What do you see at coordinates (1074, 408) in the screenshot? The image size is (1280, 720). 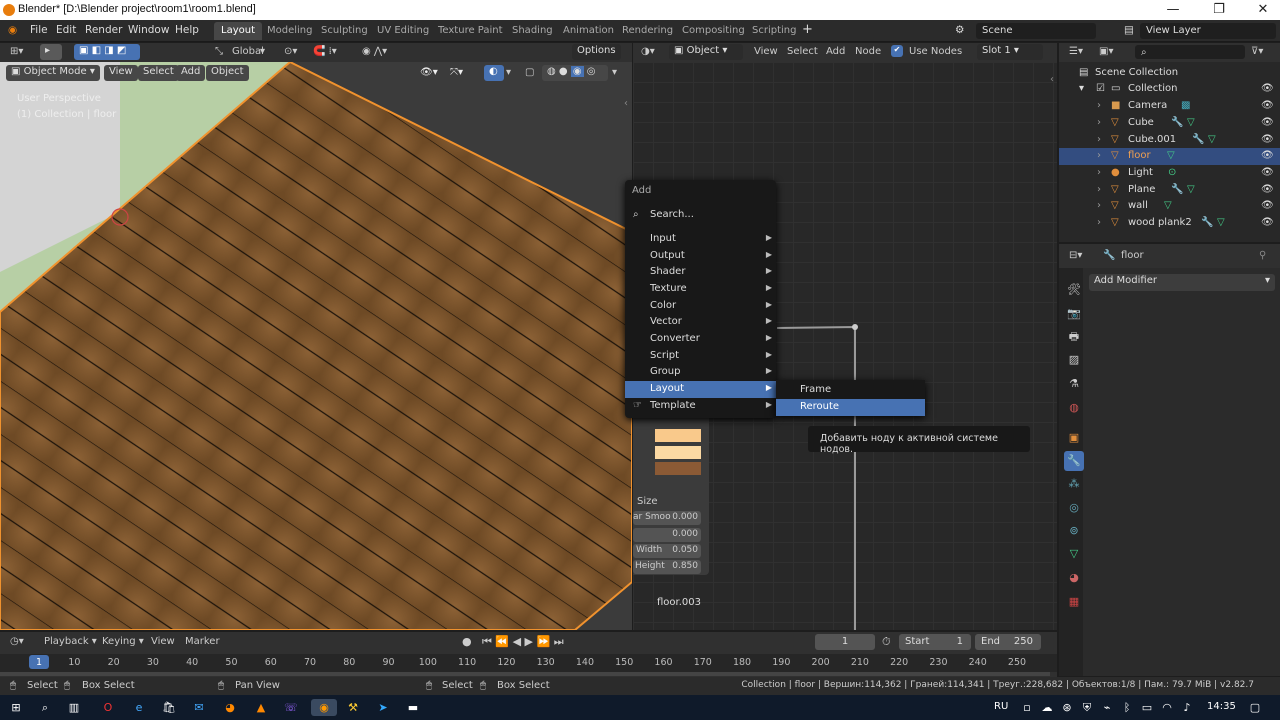 I see `world-tab-icon: ◍` at bounding box center [1074, 408].